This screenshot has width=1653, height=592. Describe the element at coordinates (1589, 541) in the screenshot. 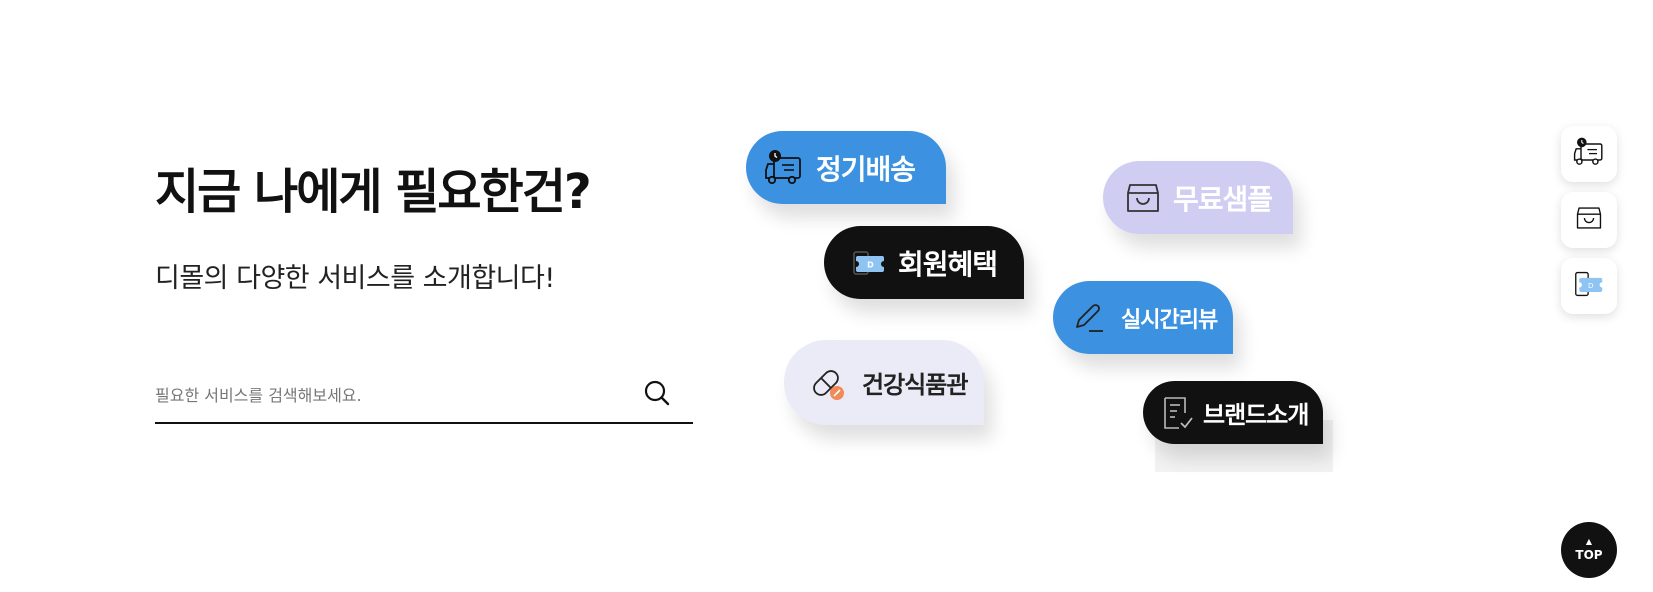

I see `arrow-up-icon: ▲` at that location.